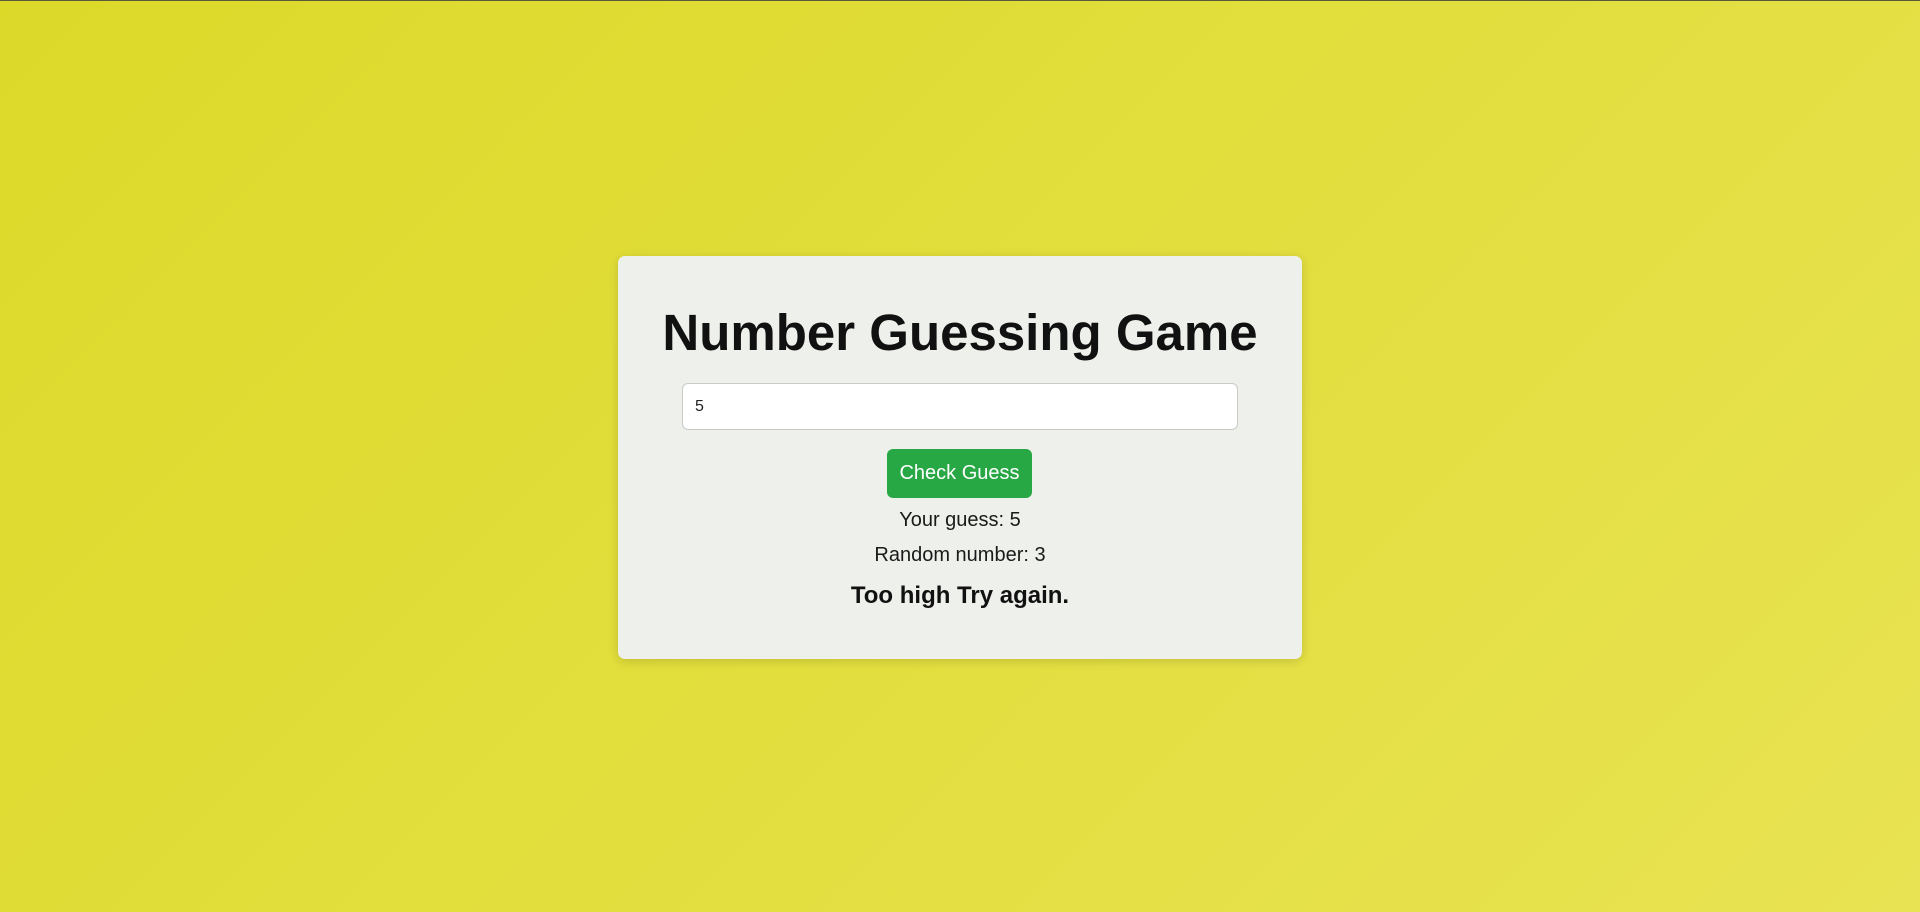 The width and height of the screenshot is (1920, 912). Describe the element at coordinates (960, 555) in the screenshot. I see `random-number-text: Random number: 3` at that location.